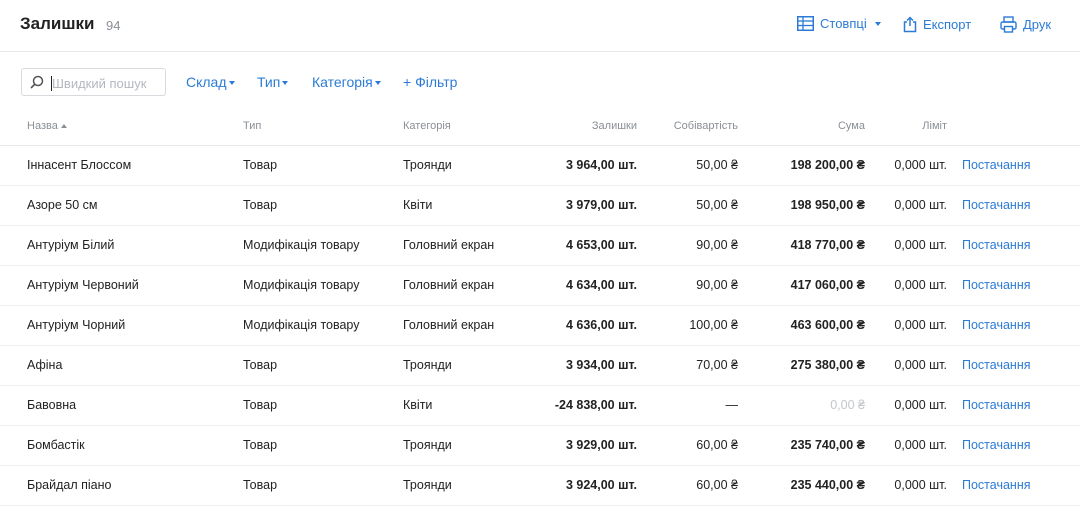 This screenshot has height=506, width=1080. What do you see at coordinates (601, 165) in the screenshot?
I see `cell-qty: 3 964,00 шт.` at bounding box center [601, 165].